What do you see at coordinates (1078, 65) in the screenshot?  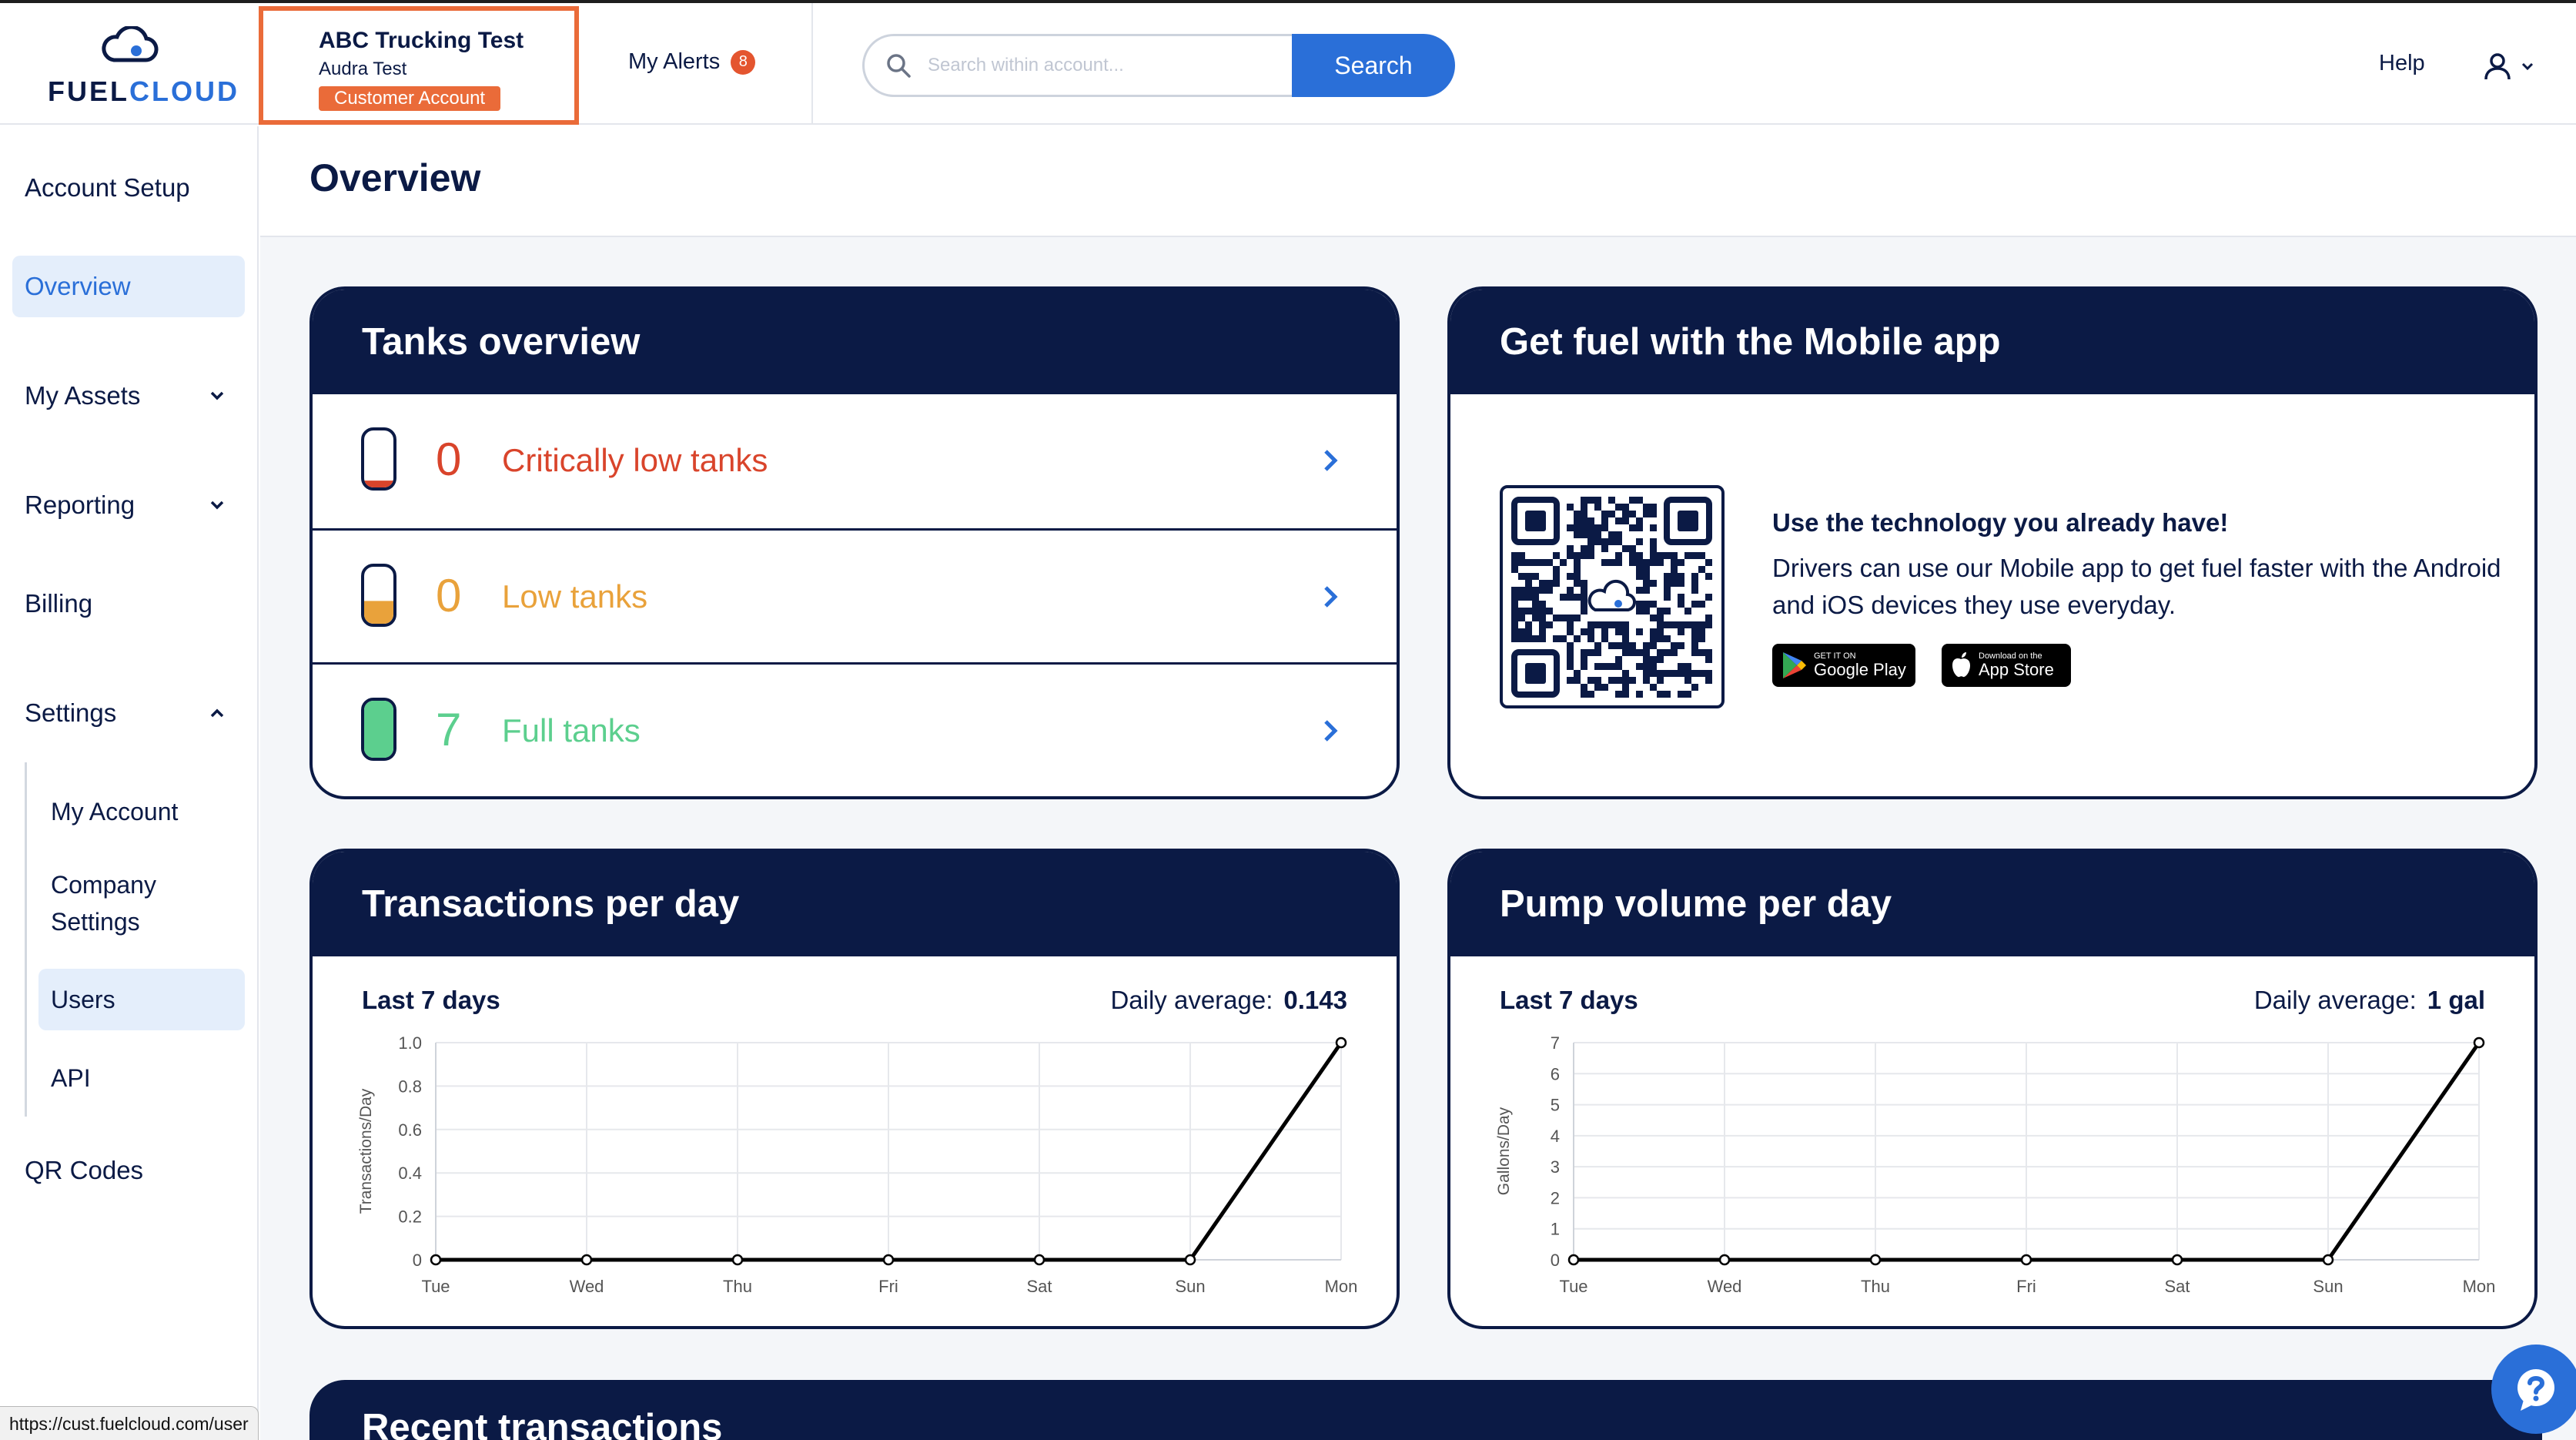 I see `search-input` at bounding box center [1078, 65].